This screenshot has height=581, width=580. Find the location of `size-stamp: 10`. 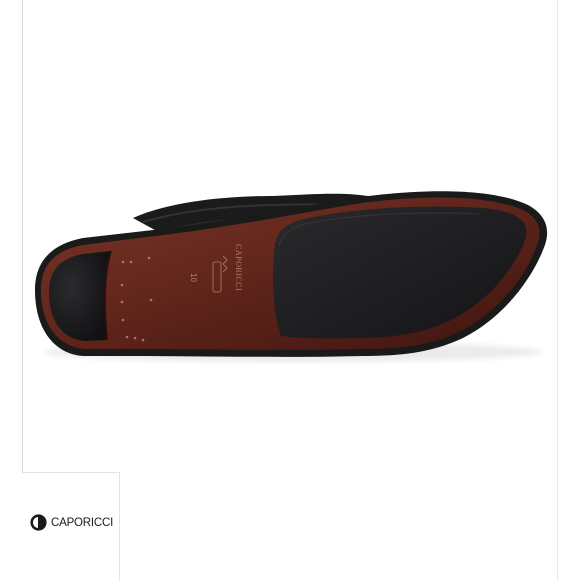

size-stamp: 10 is located at coordinates (193, 277).